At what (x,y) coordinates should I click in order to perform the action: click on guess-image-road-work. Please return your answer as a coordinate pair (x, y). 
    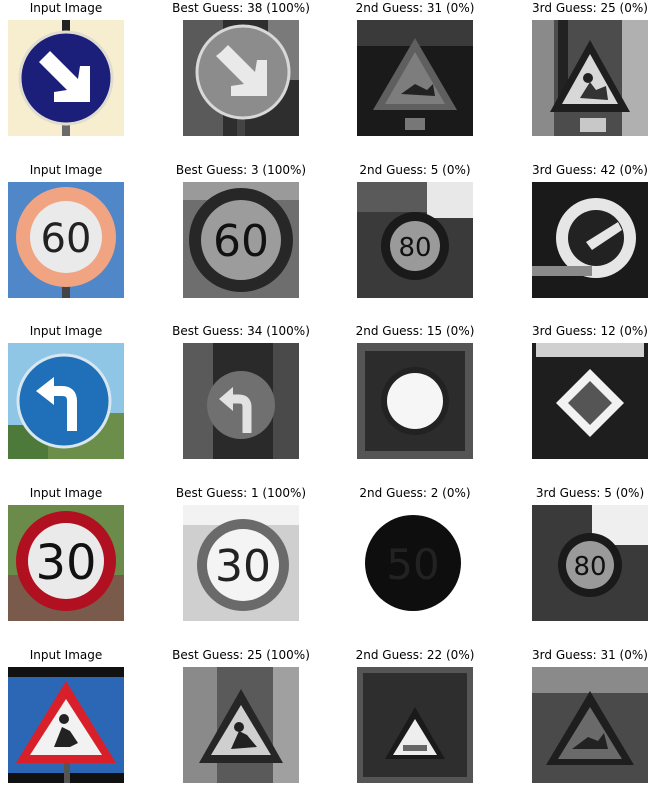
    Looking at the image, I should click on (241, 725).